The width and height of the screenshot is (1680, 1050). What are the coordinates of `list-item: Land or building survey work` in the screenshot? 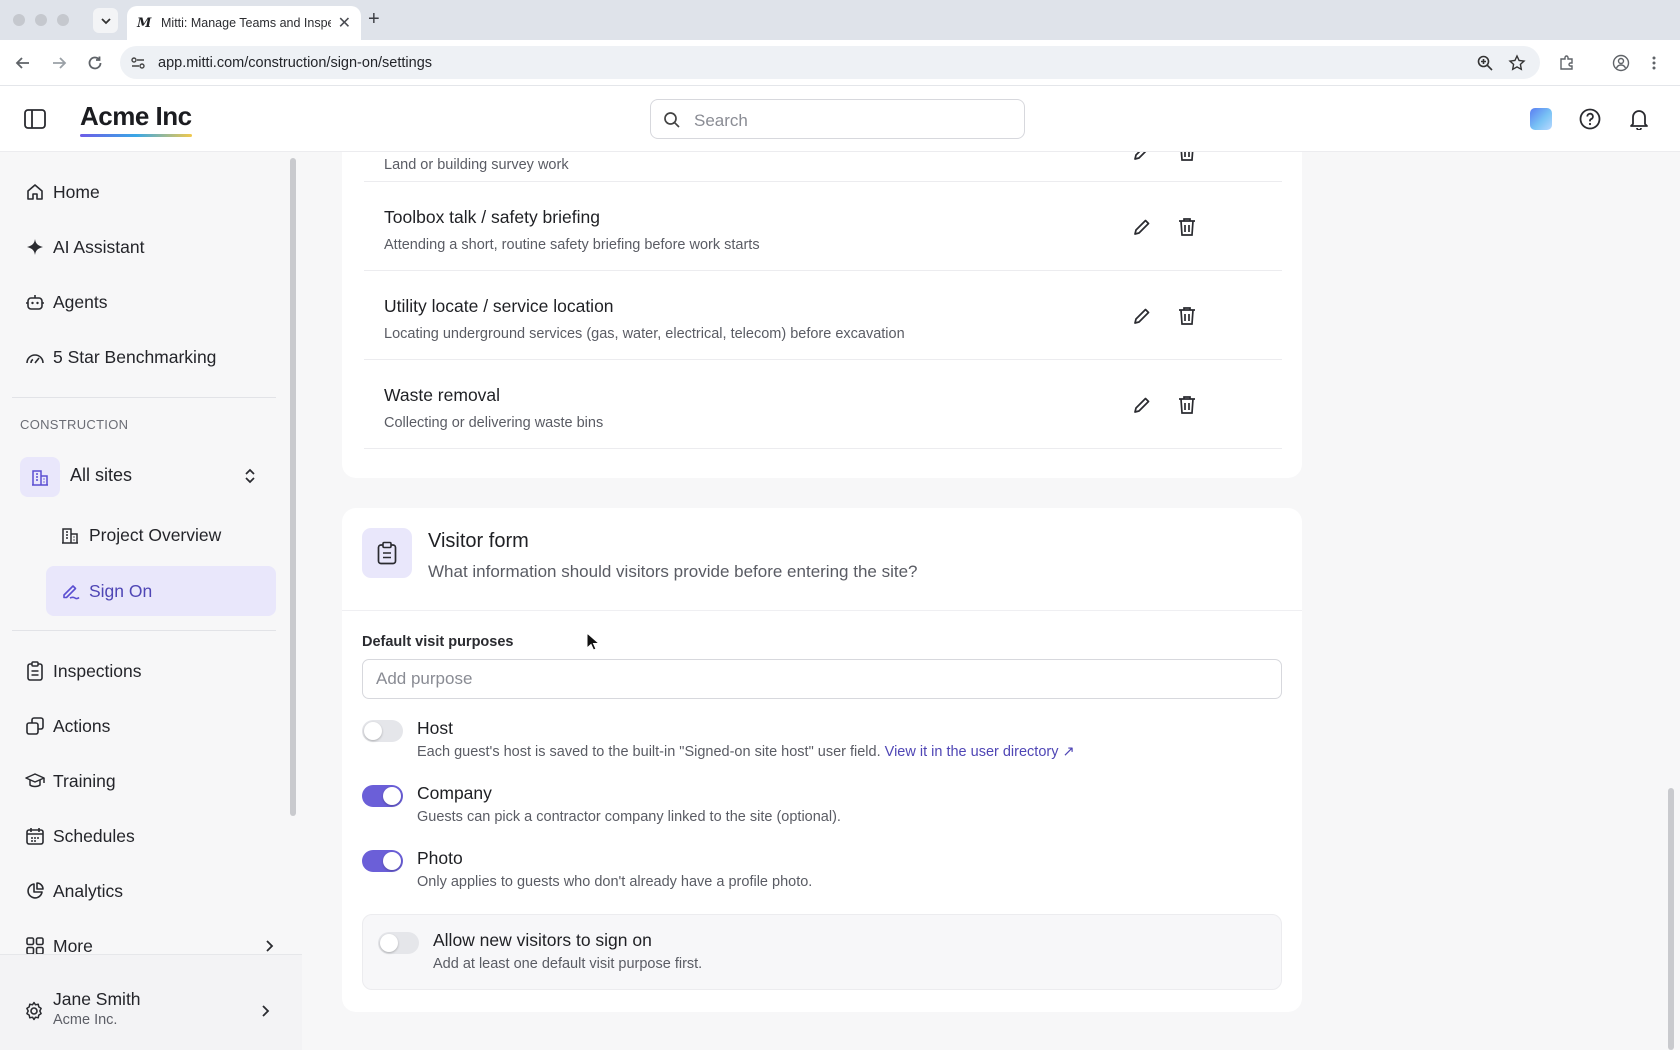 It's located at (823, 167).